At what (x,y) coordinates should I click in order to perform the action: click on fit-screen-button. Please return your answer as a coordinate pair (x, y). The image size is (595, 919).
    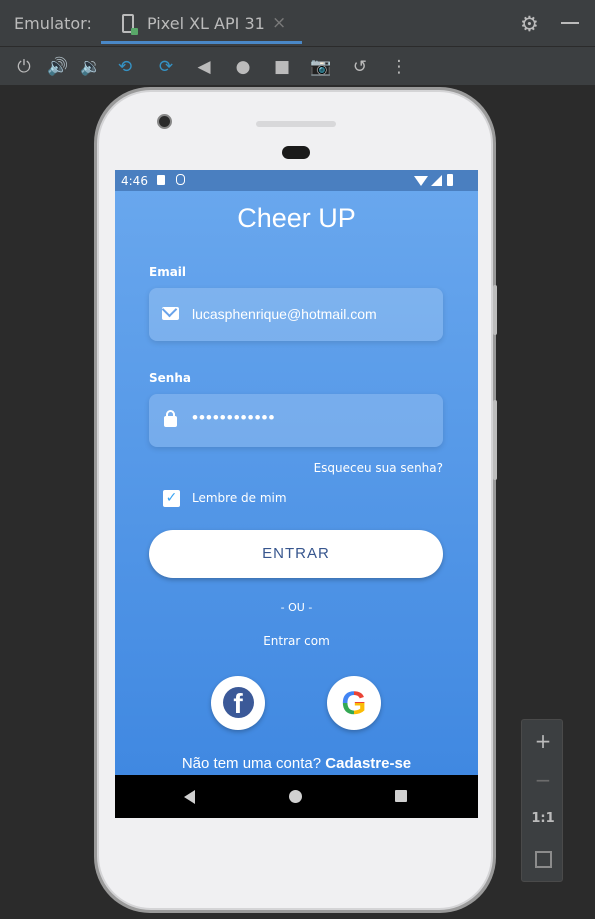
    Looking at the image, I should click on (543, 858).